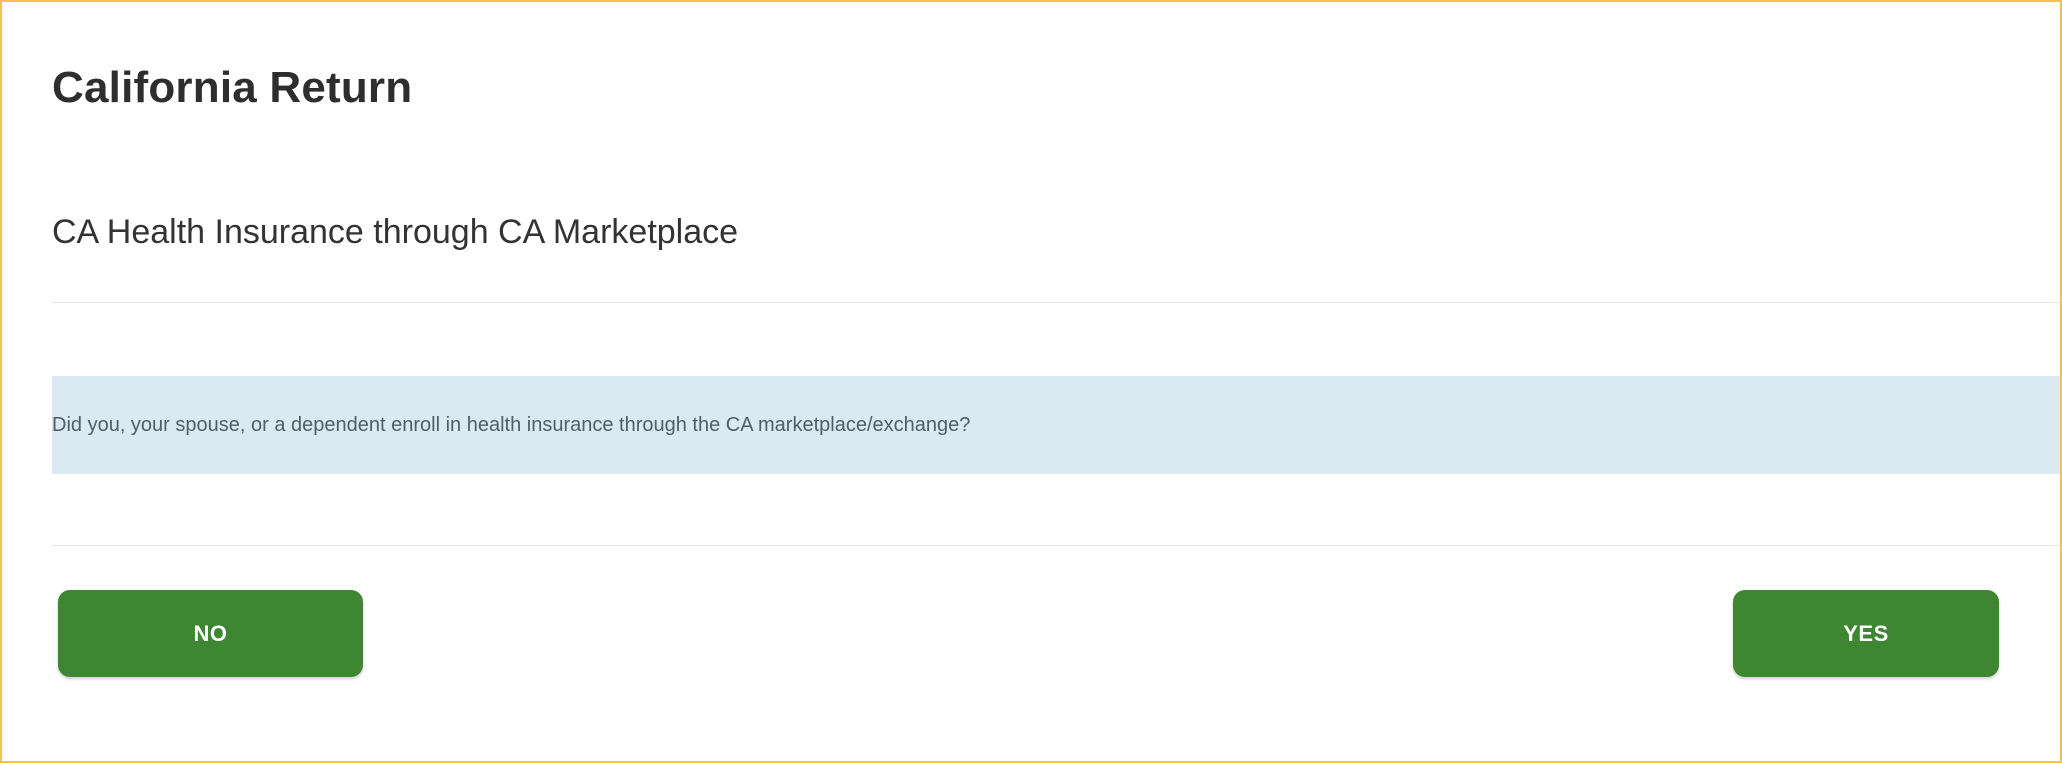 This screenshot has height=763, width=2062. I want to click on section-divider, so click(1056, 302).